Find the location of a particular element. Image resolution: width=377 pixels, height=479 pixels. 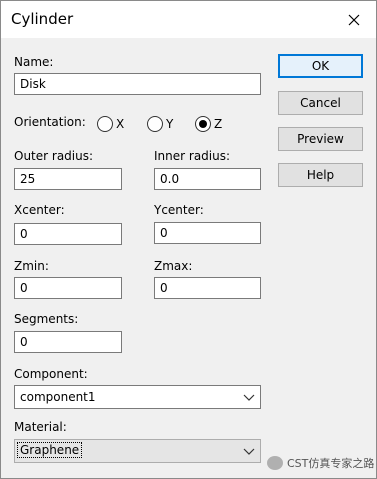

watermark-text: CST仿真专家之路 is located at coordinates (331, 463).